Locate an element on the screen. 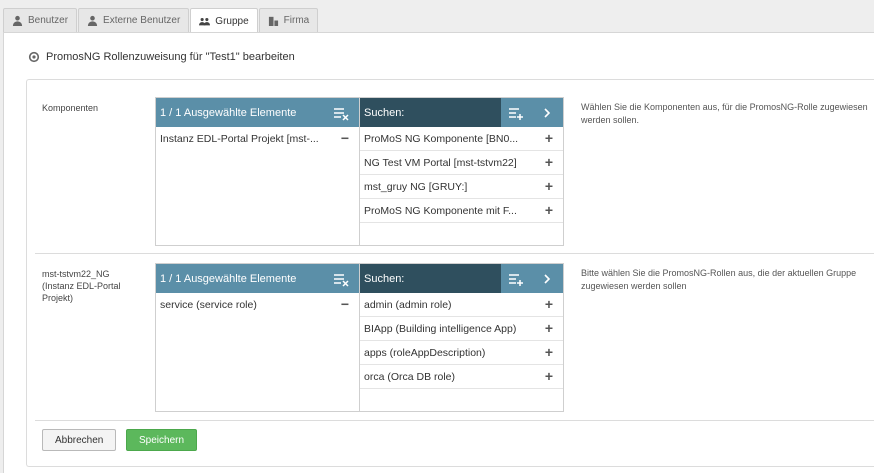 This screenshot has width=874, height=473. user-icon is located at coordinates (17, 20).